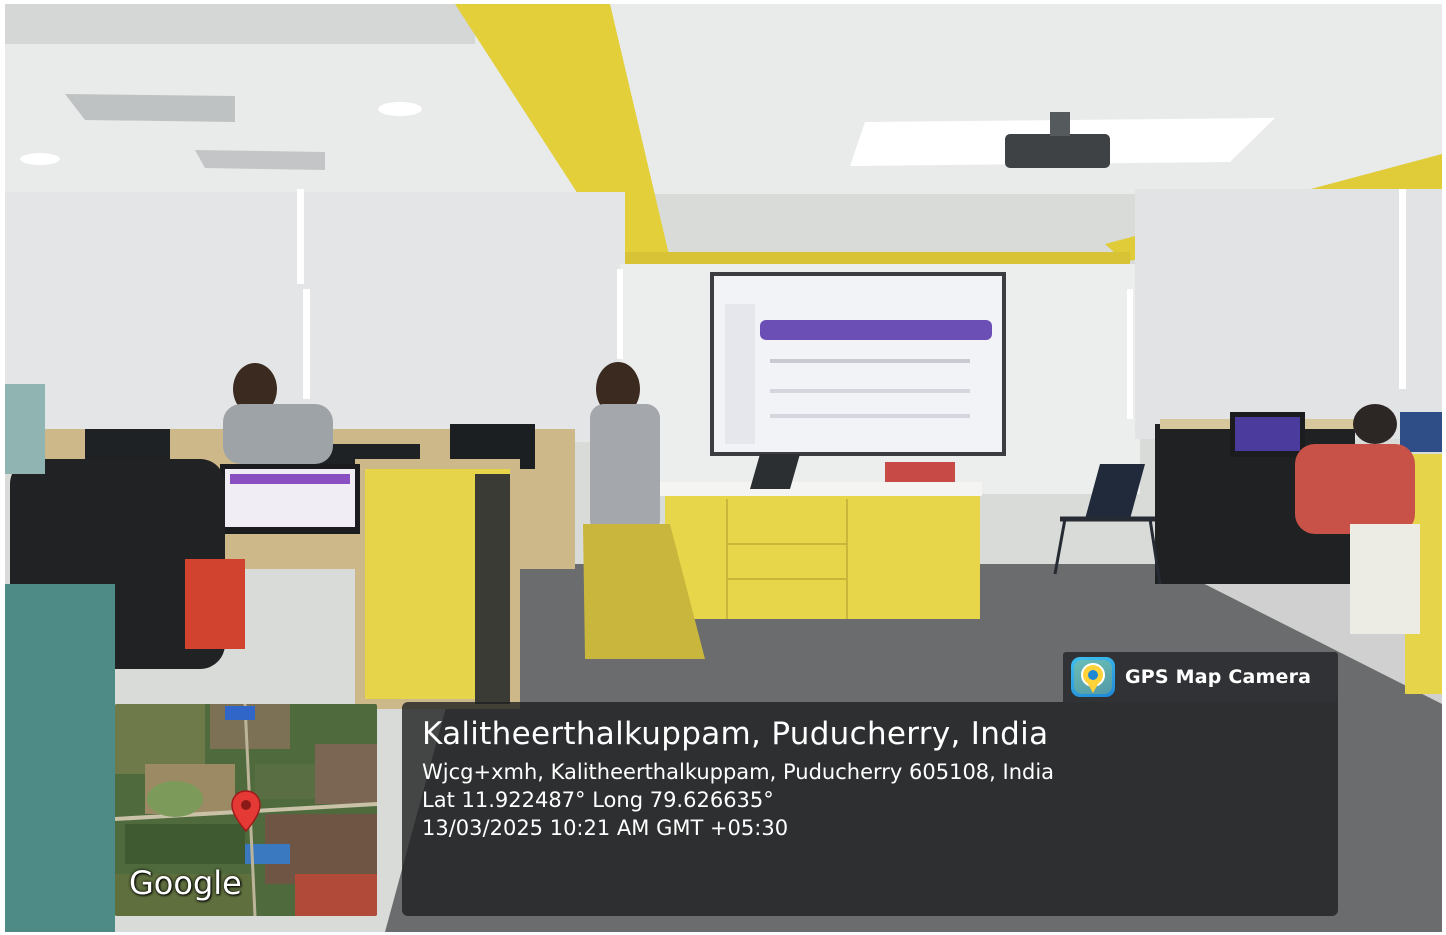 The height and width of the screenshot is (935, 1446). I want to click on location-mini-map: Google, so click(246, 810).